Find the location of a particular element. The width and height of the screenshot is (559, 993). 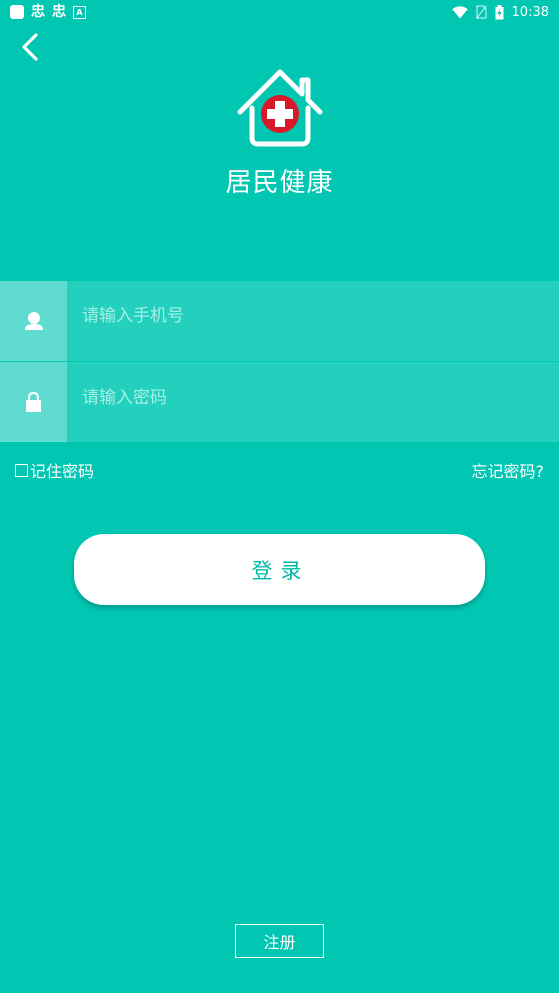

remember-password-toggle: 记住密码 is located at coordinates (54, 470).